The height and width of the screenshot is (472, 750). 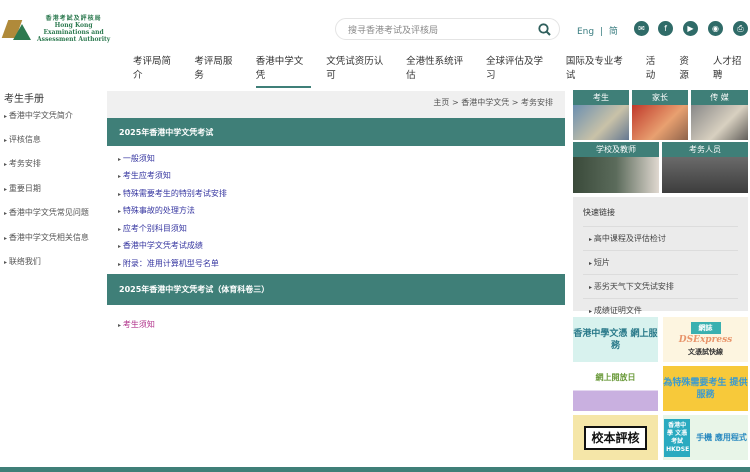 I want to click on sidebar-item: 香港中学文凭相关信息, so click(x=46, y=237).